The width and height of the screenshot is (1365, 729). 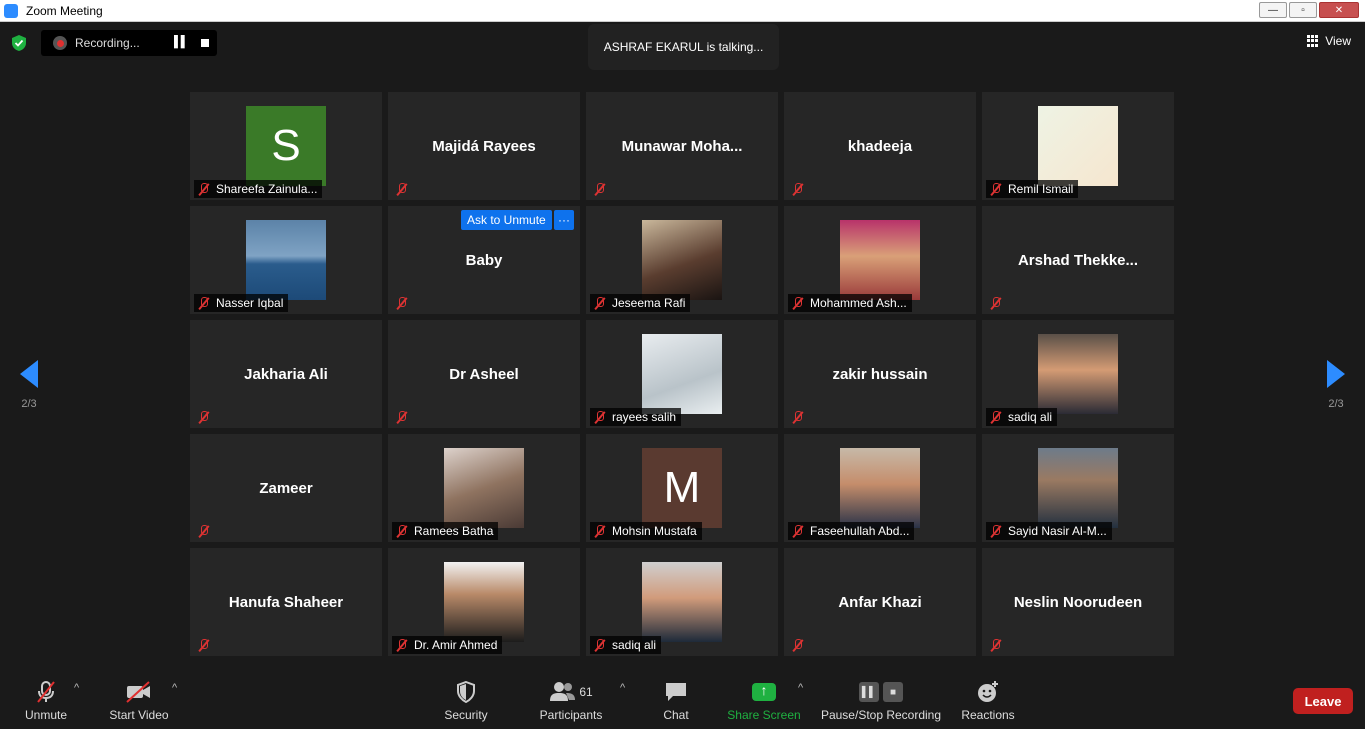 I want to click on share-screen-label: Share Screen, so click(x=764, y=715).